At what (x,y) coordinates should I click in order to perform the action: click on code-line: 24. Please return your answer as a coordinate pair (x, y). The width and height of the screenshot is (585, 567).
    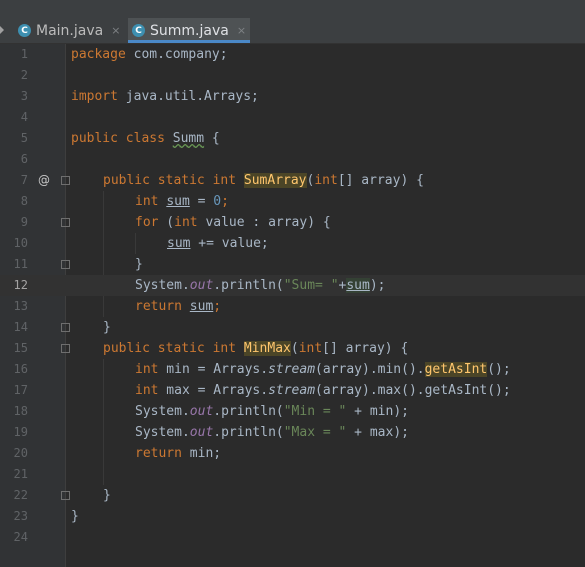
    Looking at the image, I should click on (292, 537).